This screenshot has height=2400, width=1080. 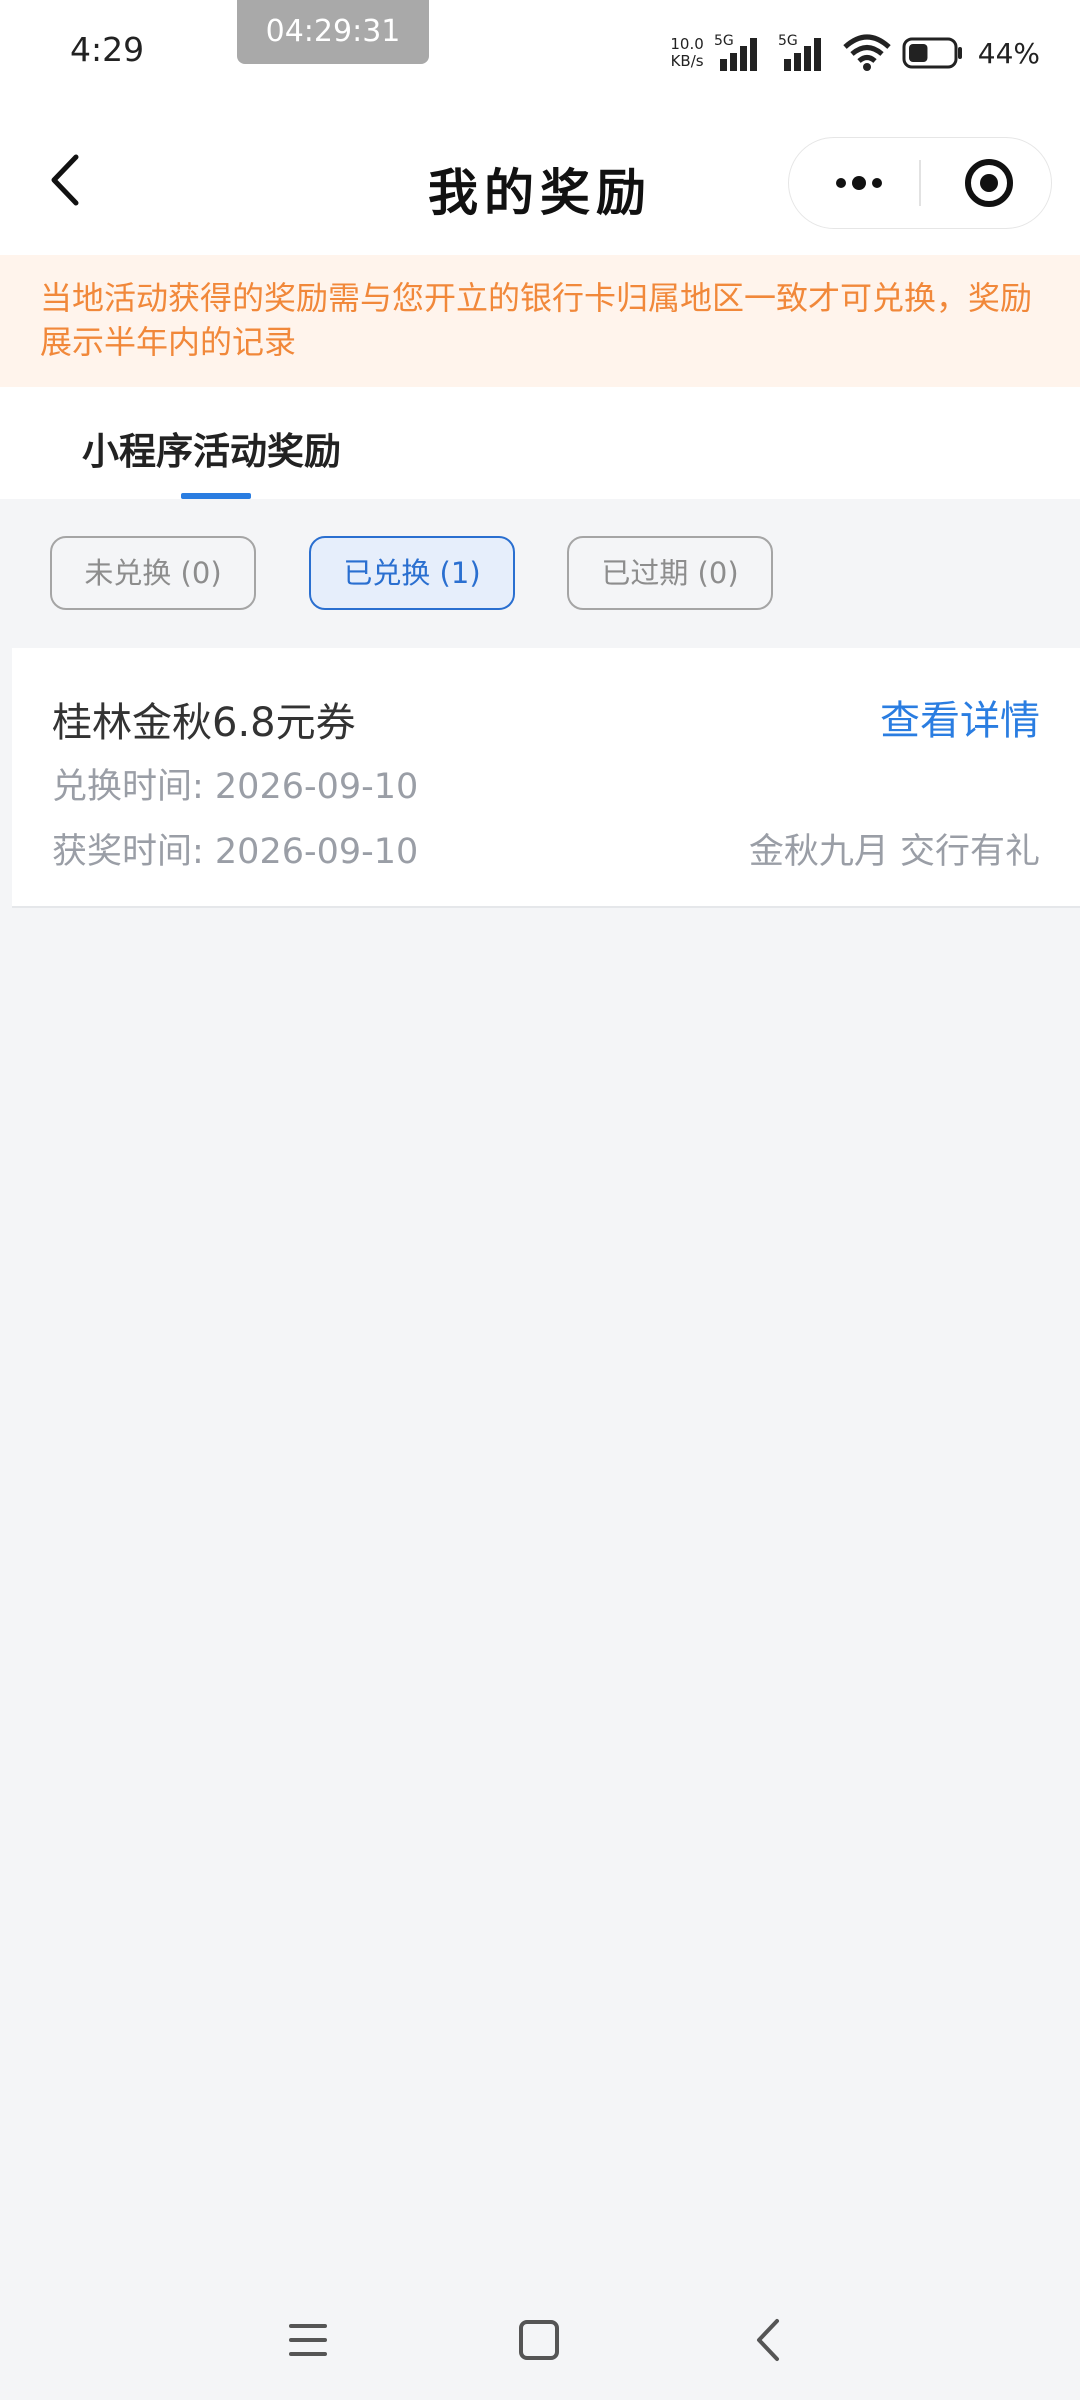 I want to click on signal2-label: 5G, so click(x=788, y=41).